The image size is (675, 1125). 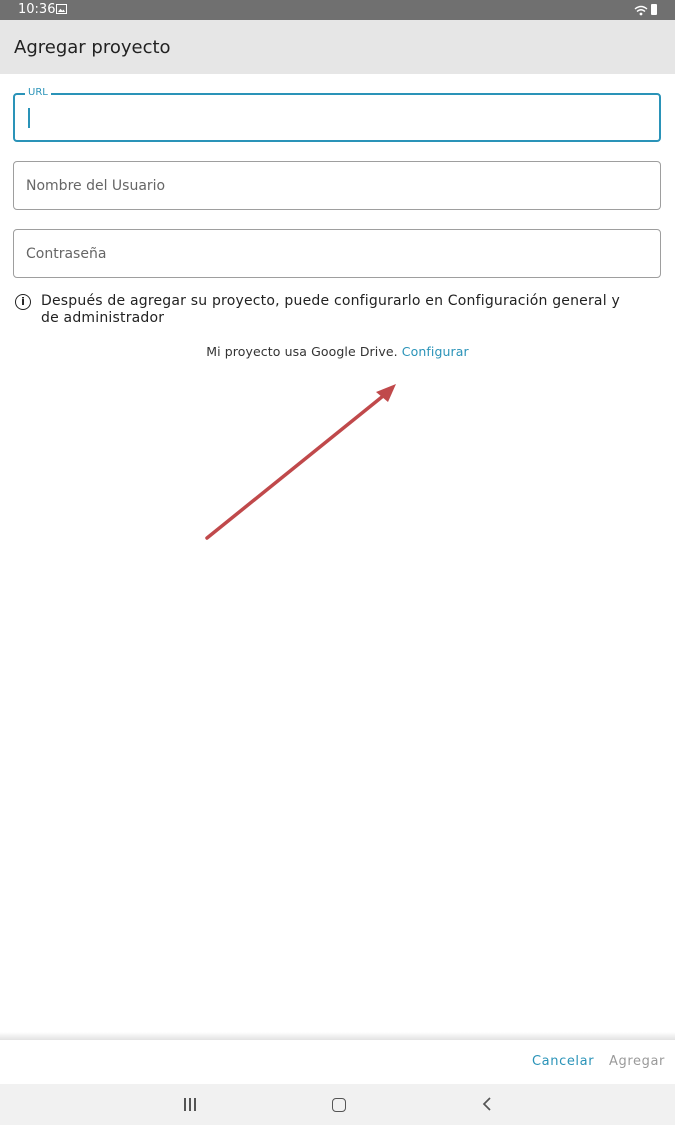 What do you see at coordinates (435, 351) in the screenshot?
I see `configure-link: Configurar` at bounding box center [435, 351].